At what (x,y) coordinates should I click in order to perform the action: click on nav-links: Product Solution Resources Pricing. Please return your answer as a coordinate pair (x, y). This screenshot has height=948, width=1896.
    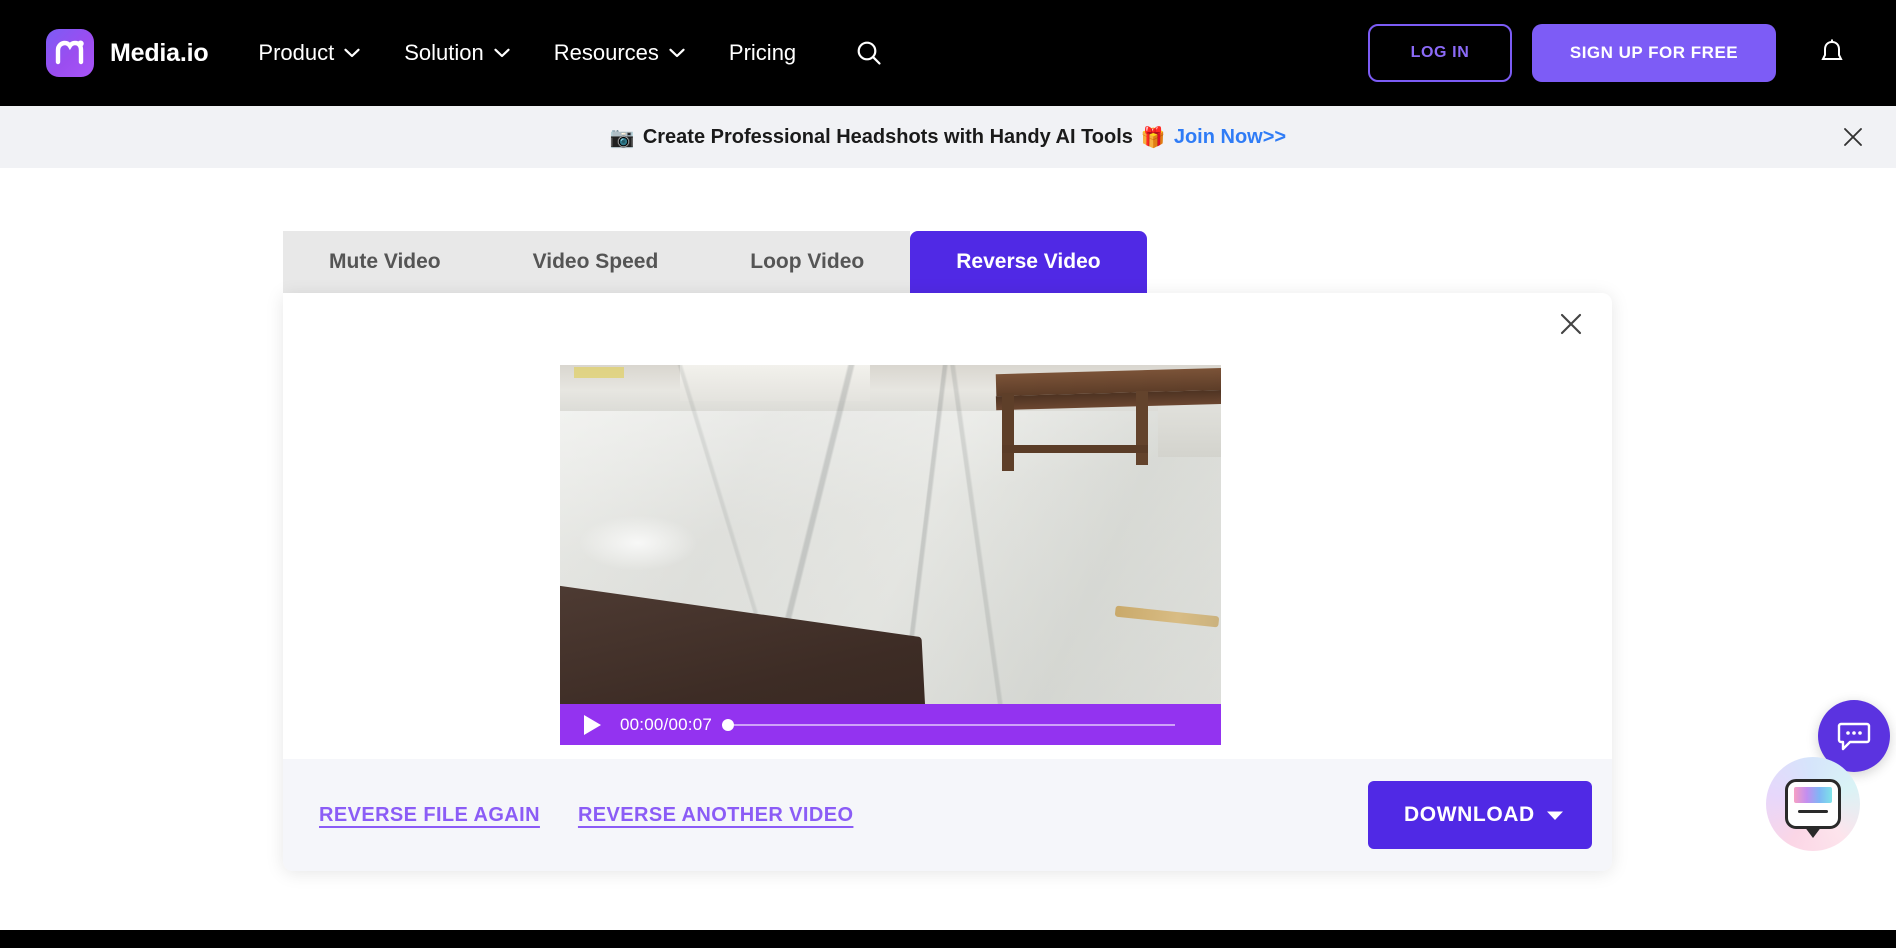
    Looking at the image, I should click on (571, 53).